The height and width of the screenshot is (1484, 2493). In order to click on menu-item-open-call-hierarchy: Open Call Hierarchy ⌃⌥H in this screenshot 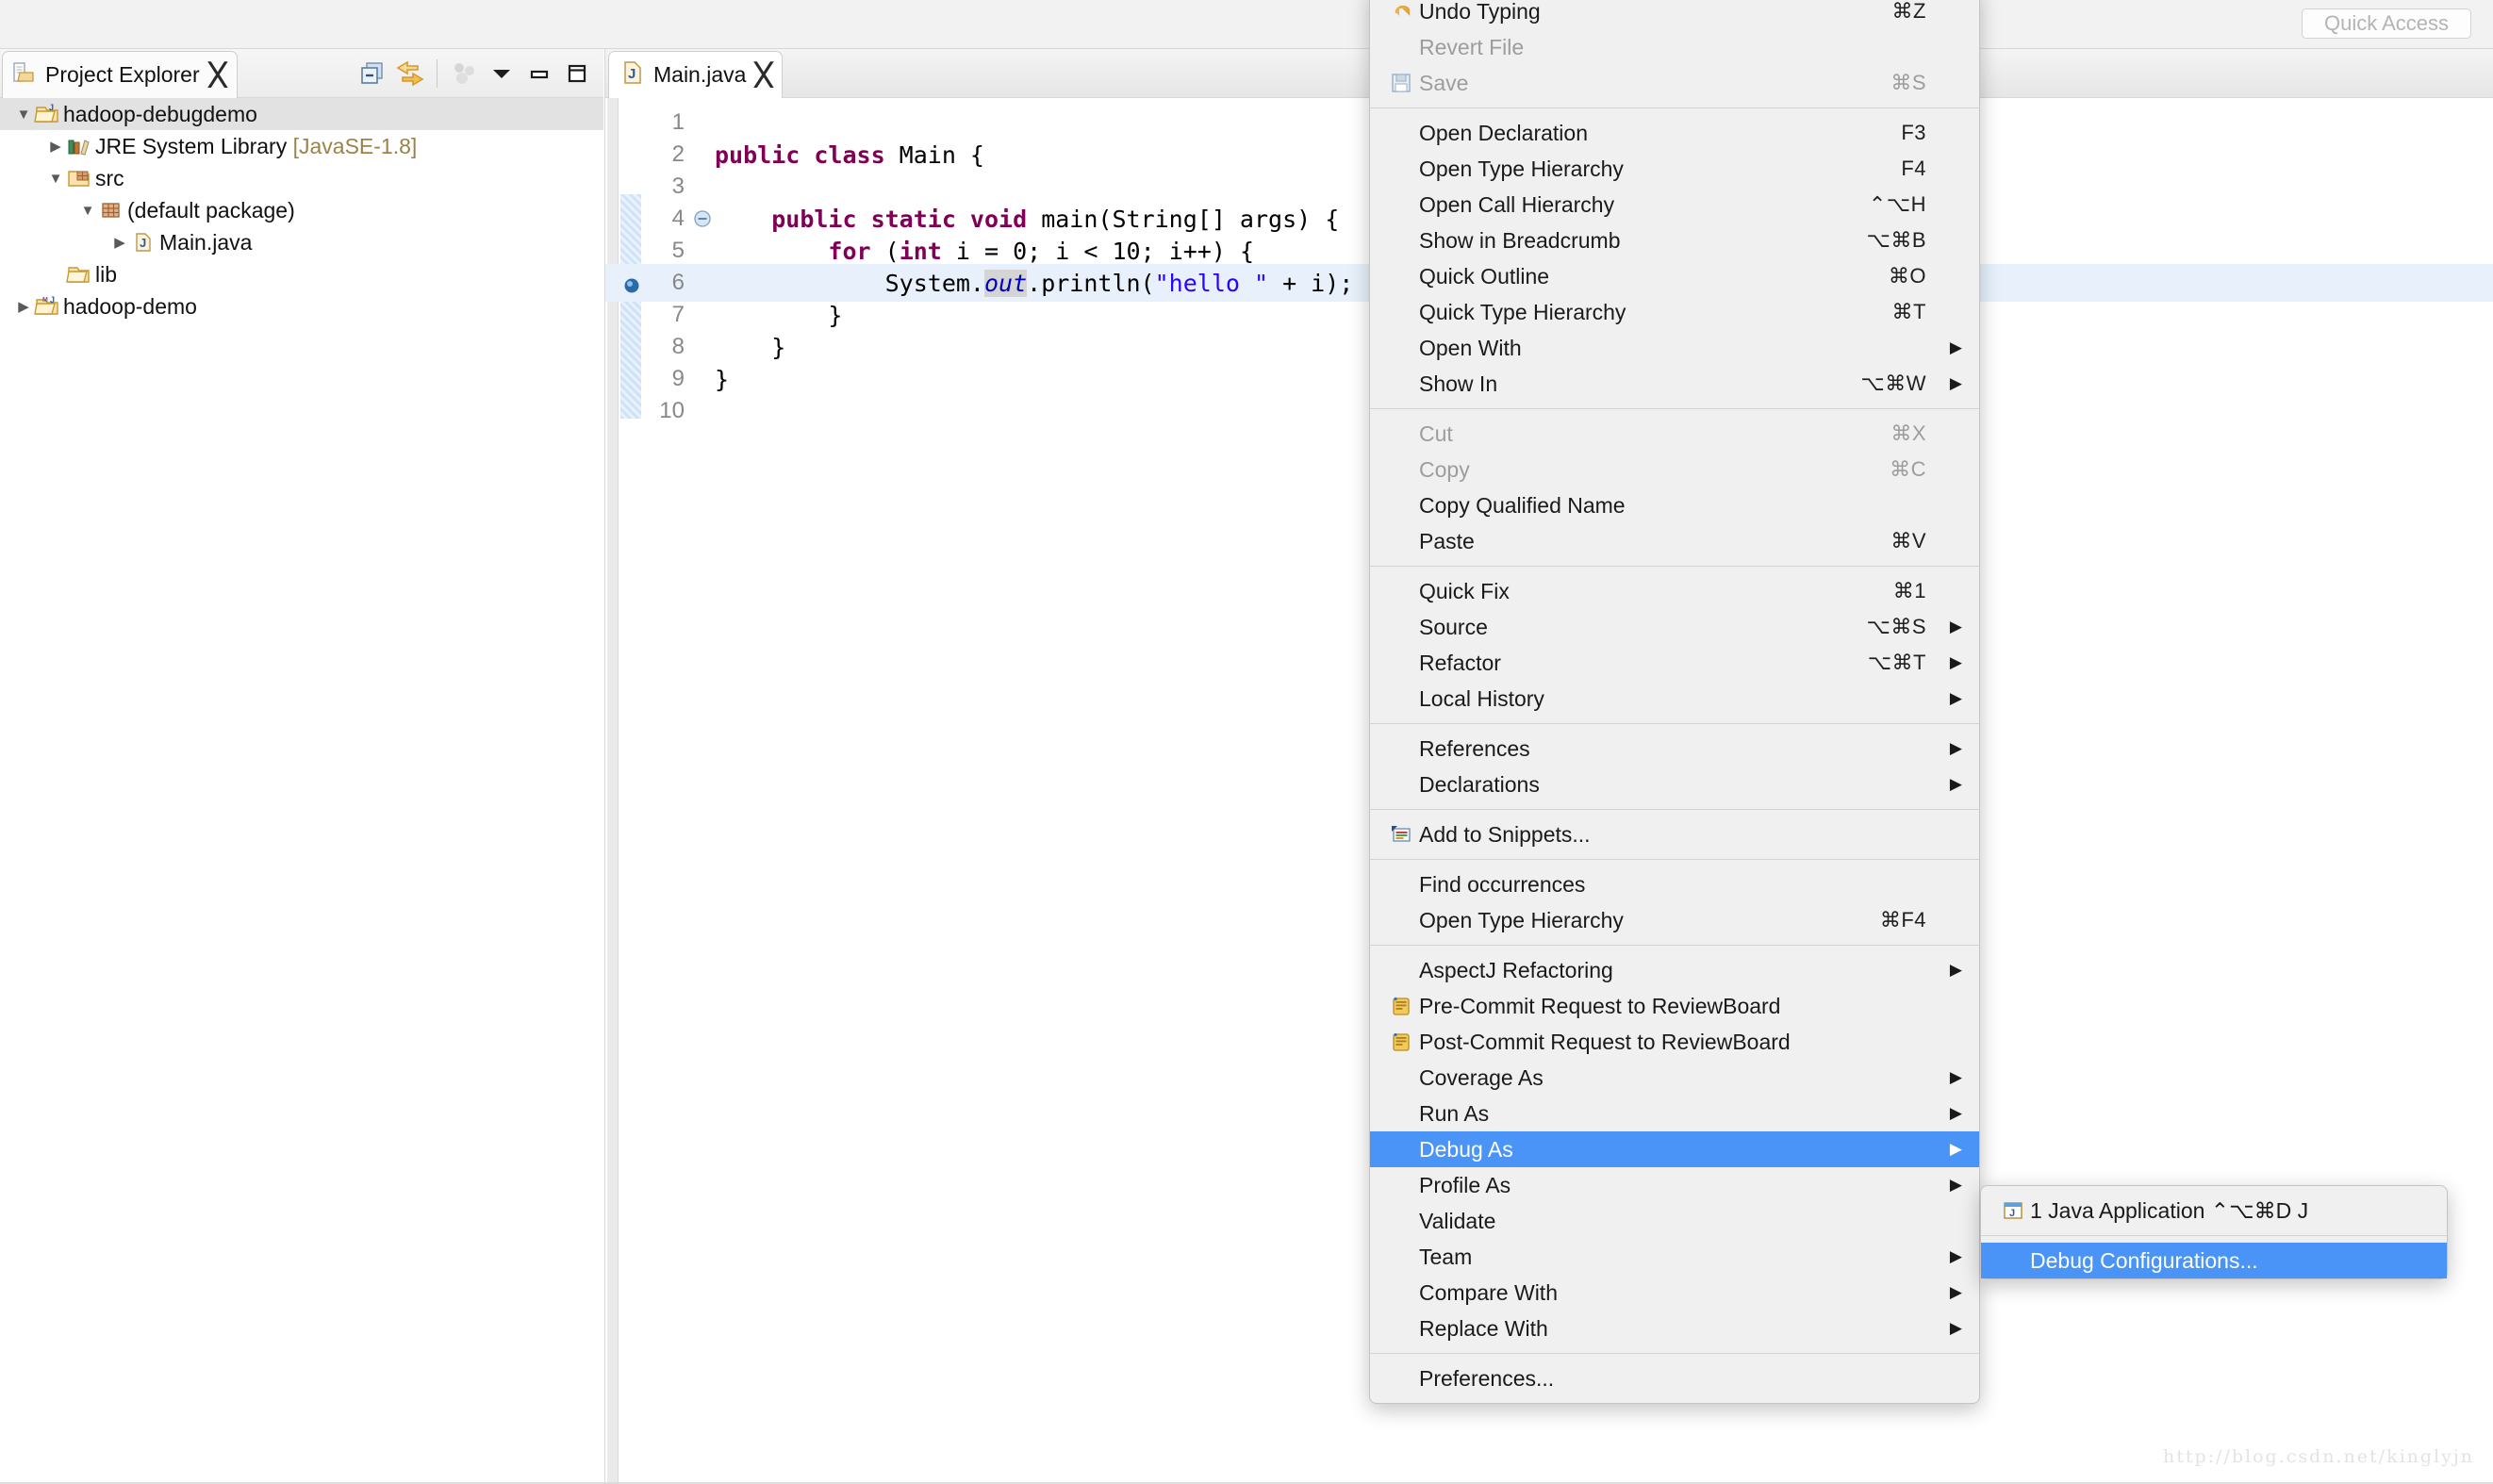, I will do `click(1674, 205)`.